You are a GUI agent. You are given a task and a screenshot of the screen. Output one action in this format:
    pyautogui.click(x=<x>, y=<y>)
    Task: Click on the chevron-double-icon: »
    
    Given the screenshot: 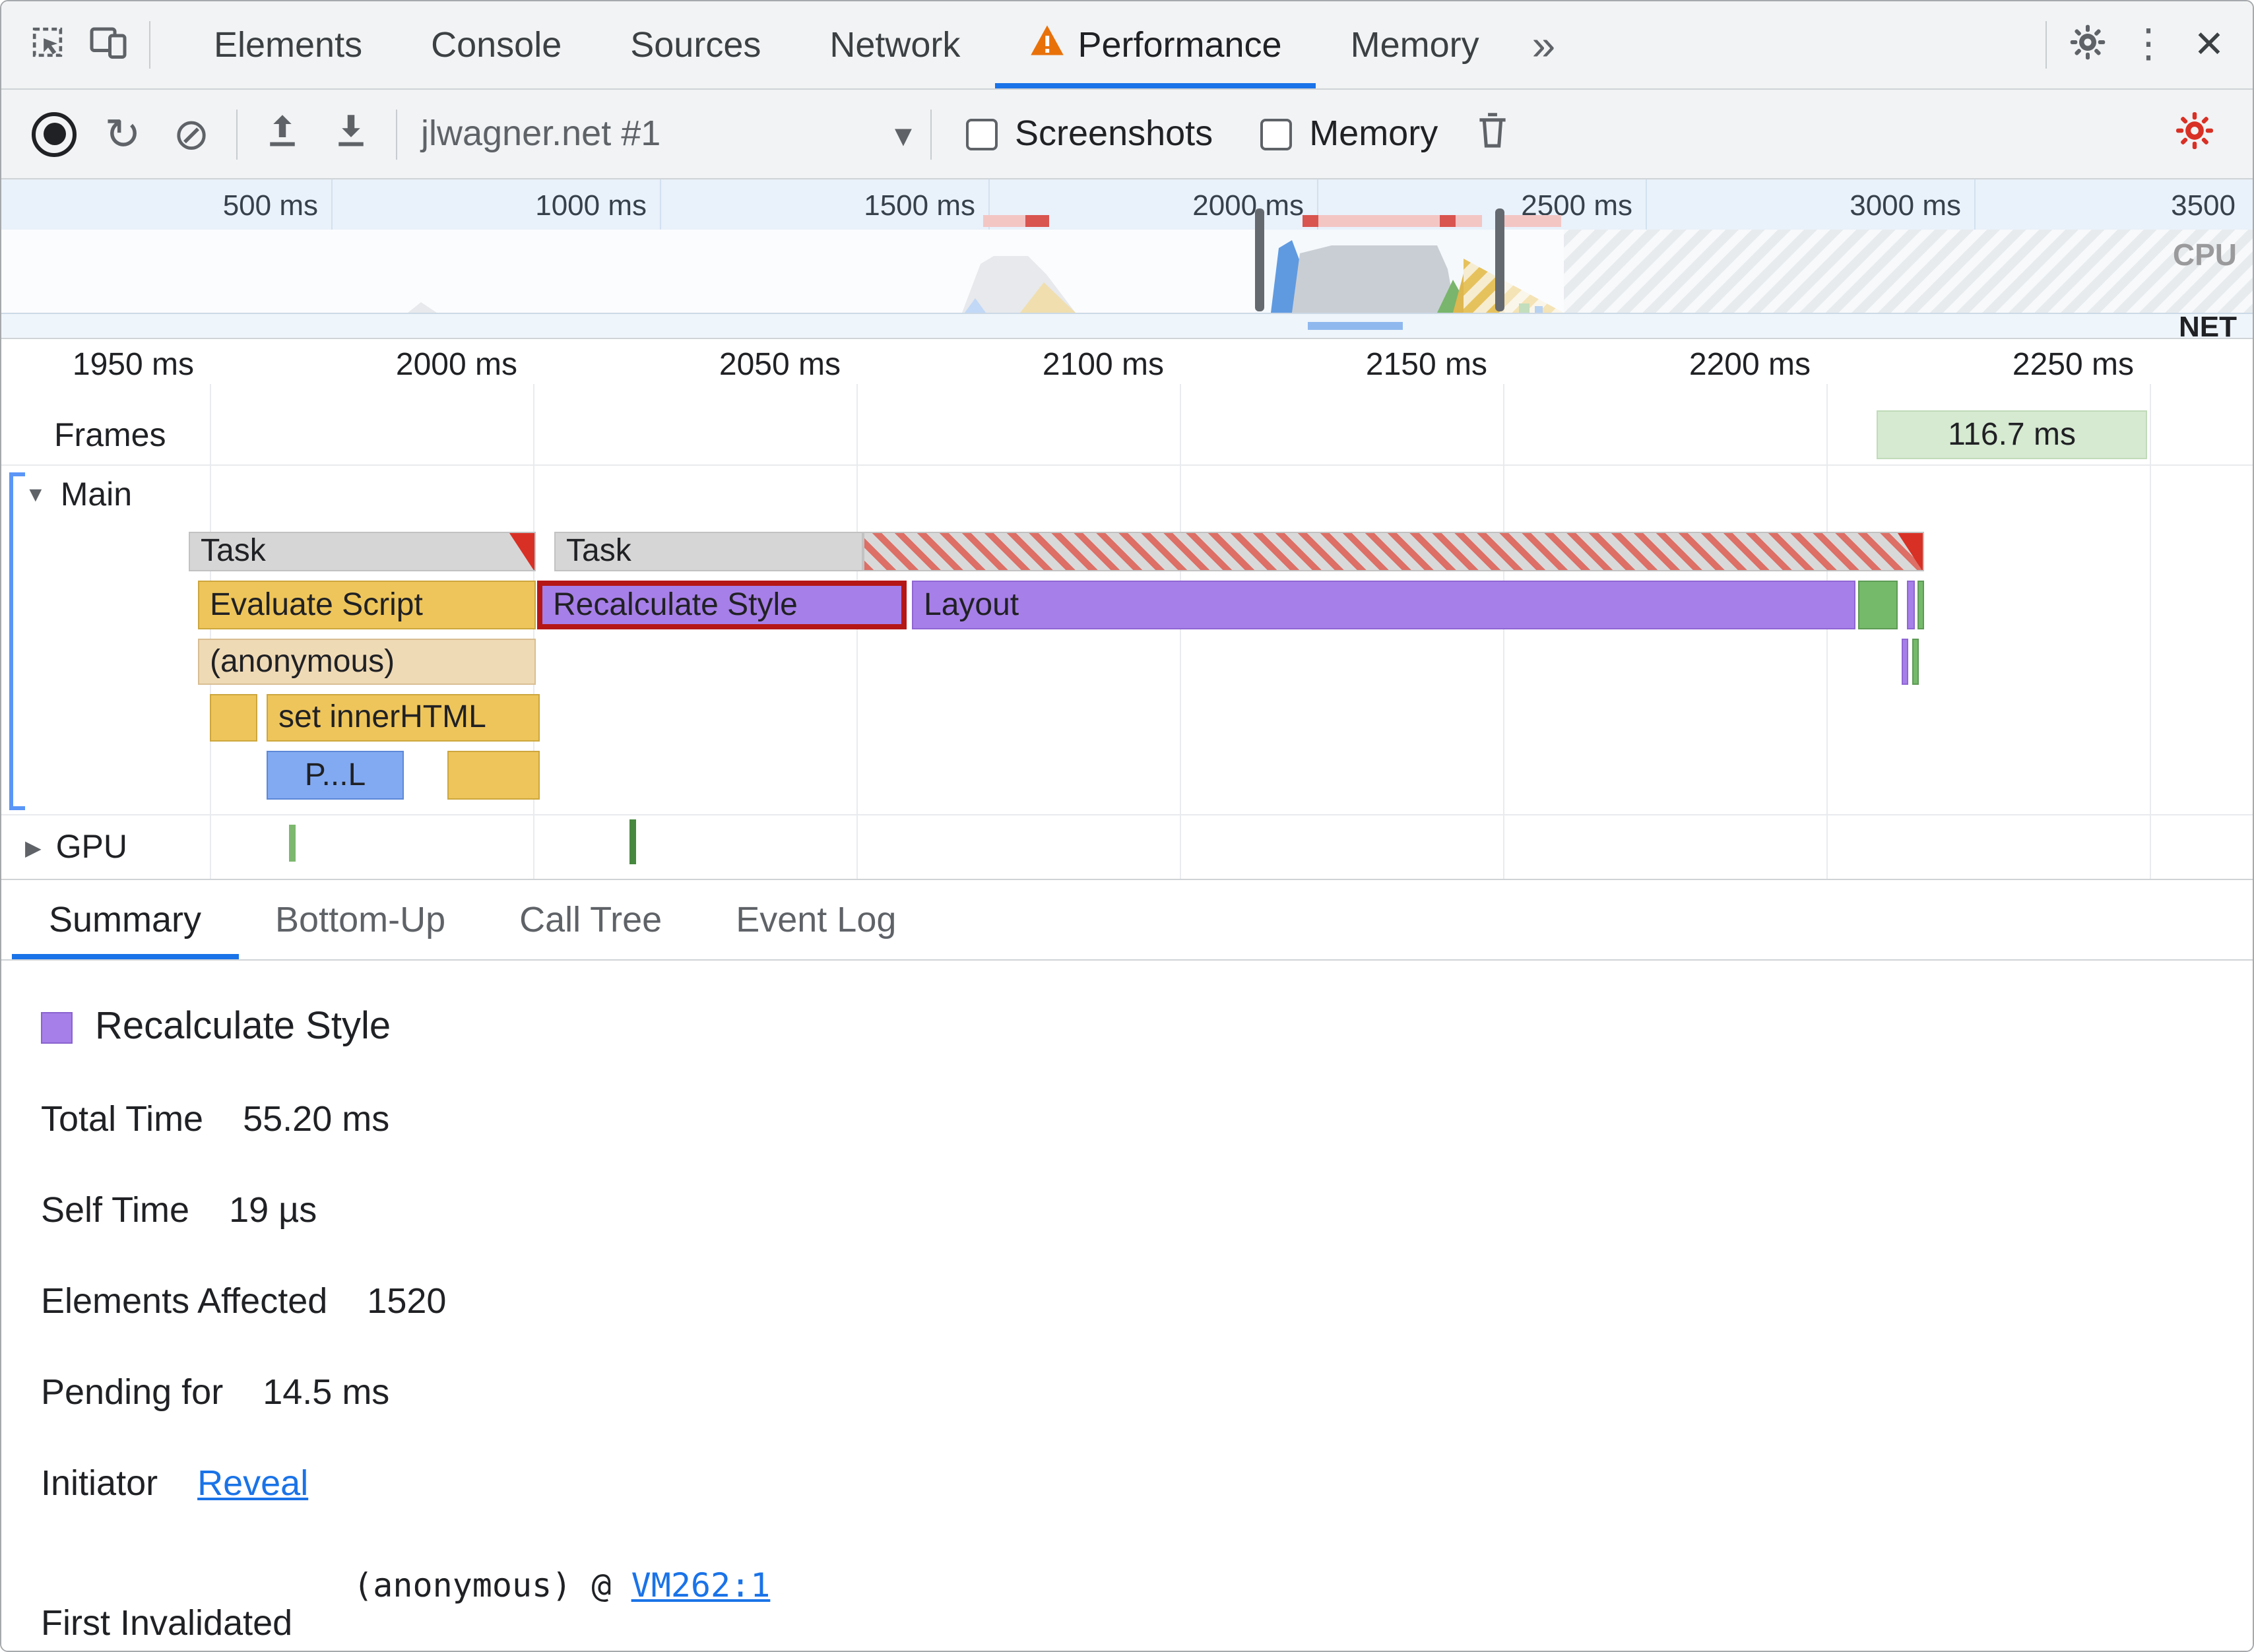 What is the action you would take?
    pyautogui.click(x=1544, y=44)
    